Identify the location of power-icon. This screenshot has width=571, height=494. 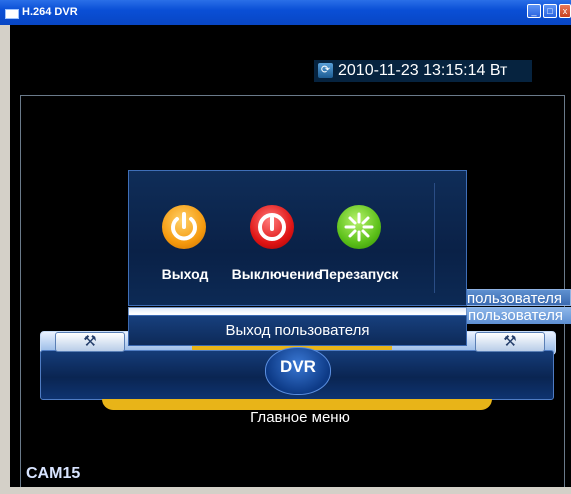
(184, 227).